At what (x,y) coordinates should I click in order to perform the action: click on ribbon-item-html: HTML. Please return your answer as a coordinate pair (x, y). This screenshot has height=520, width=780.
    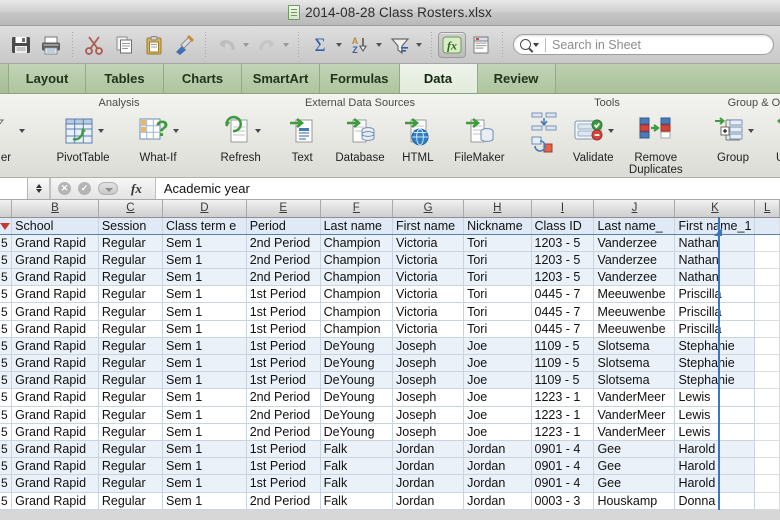
    Looking at the image, I should click on (418, 136).